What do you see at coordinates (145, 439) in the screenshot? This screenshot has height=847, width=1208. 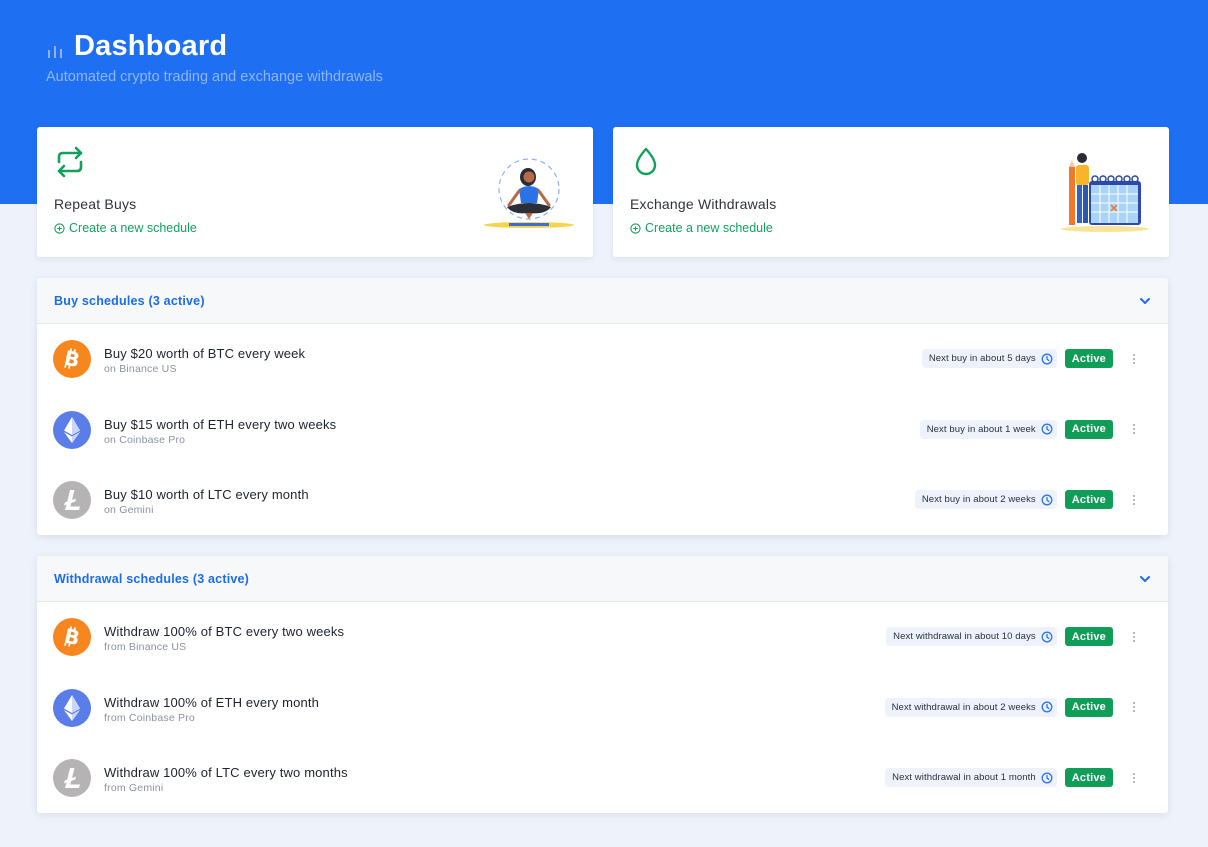 I see `schedule-exchange: on Coinbase Pro` at bounding box center [145, 439].